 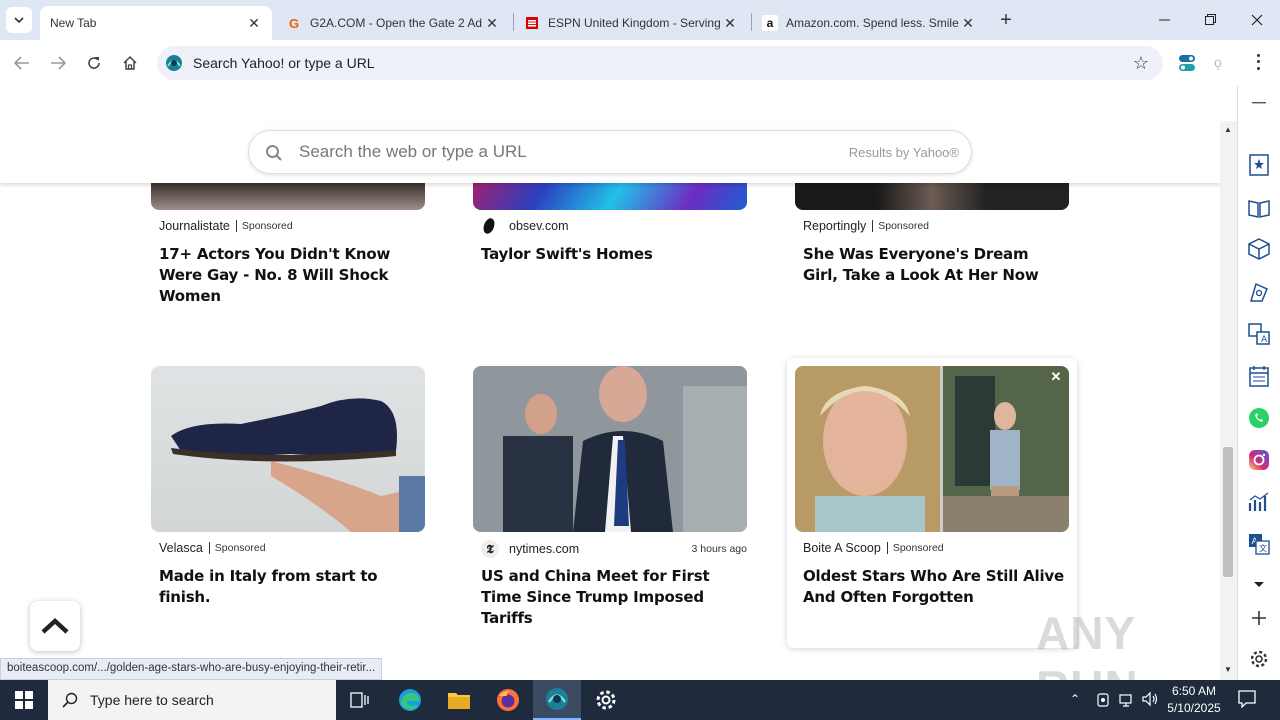 What do you see at coordinates (156, 23) in the screenshot?
I see `tab-new-tab: New Tab ✕` at bounding box center [156, 23].